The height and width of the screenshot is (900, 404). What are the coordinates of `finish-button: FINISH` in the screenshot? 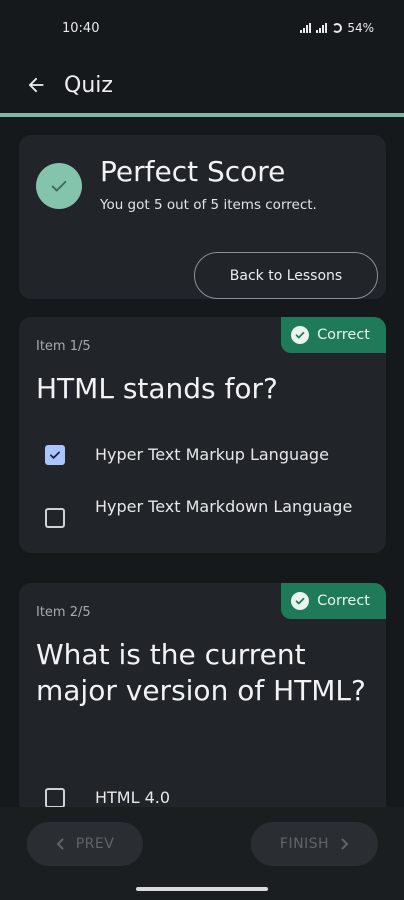 It's located at (314, 844).